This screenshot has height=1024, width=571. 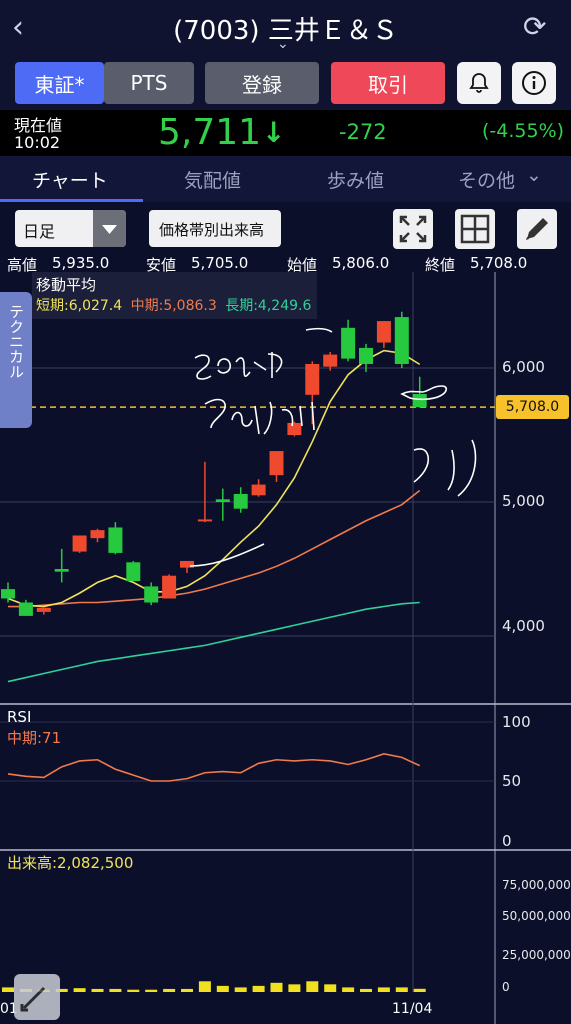 What do you see at coordinates (536, 916) in the screenshot?
I see `volume-tick: 50,000,000` at bounding box center [536, 916].